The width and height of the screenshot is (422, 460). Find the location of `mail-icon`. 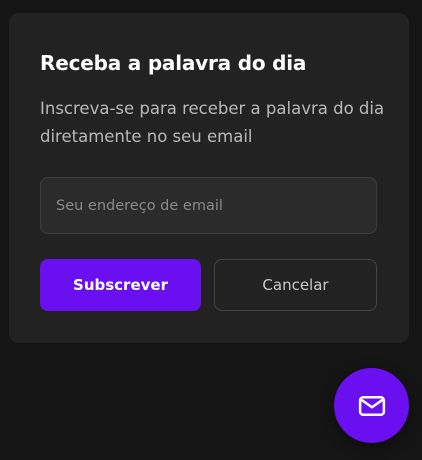

mail-icon is located at coordinates (371, 405).